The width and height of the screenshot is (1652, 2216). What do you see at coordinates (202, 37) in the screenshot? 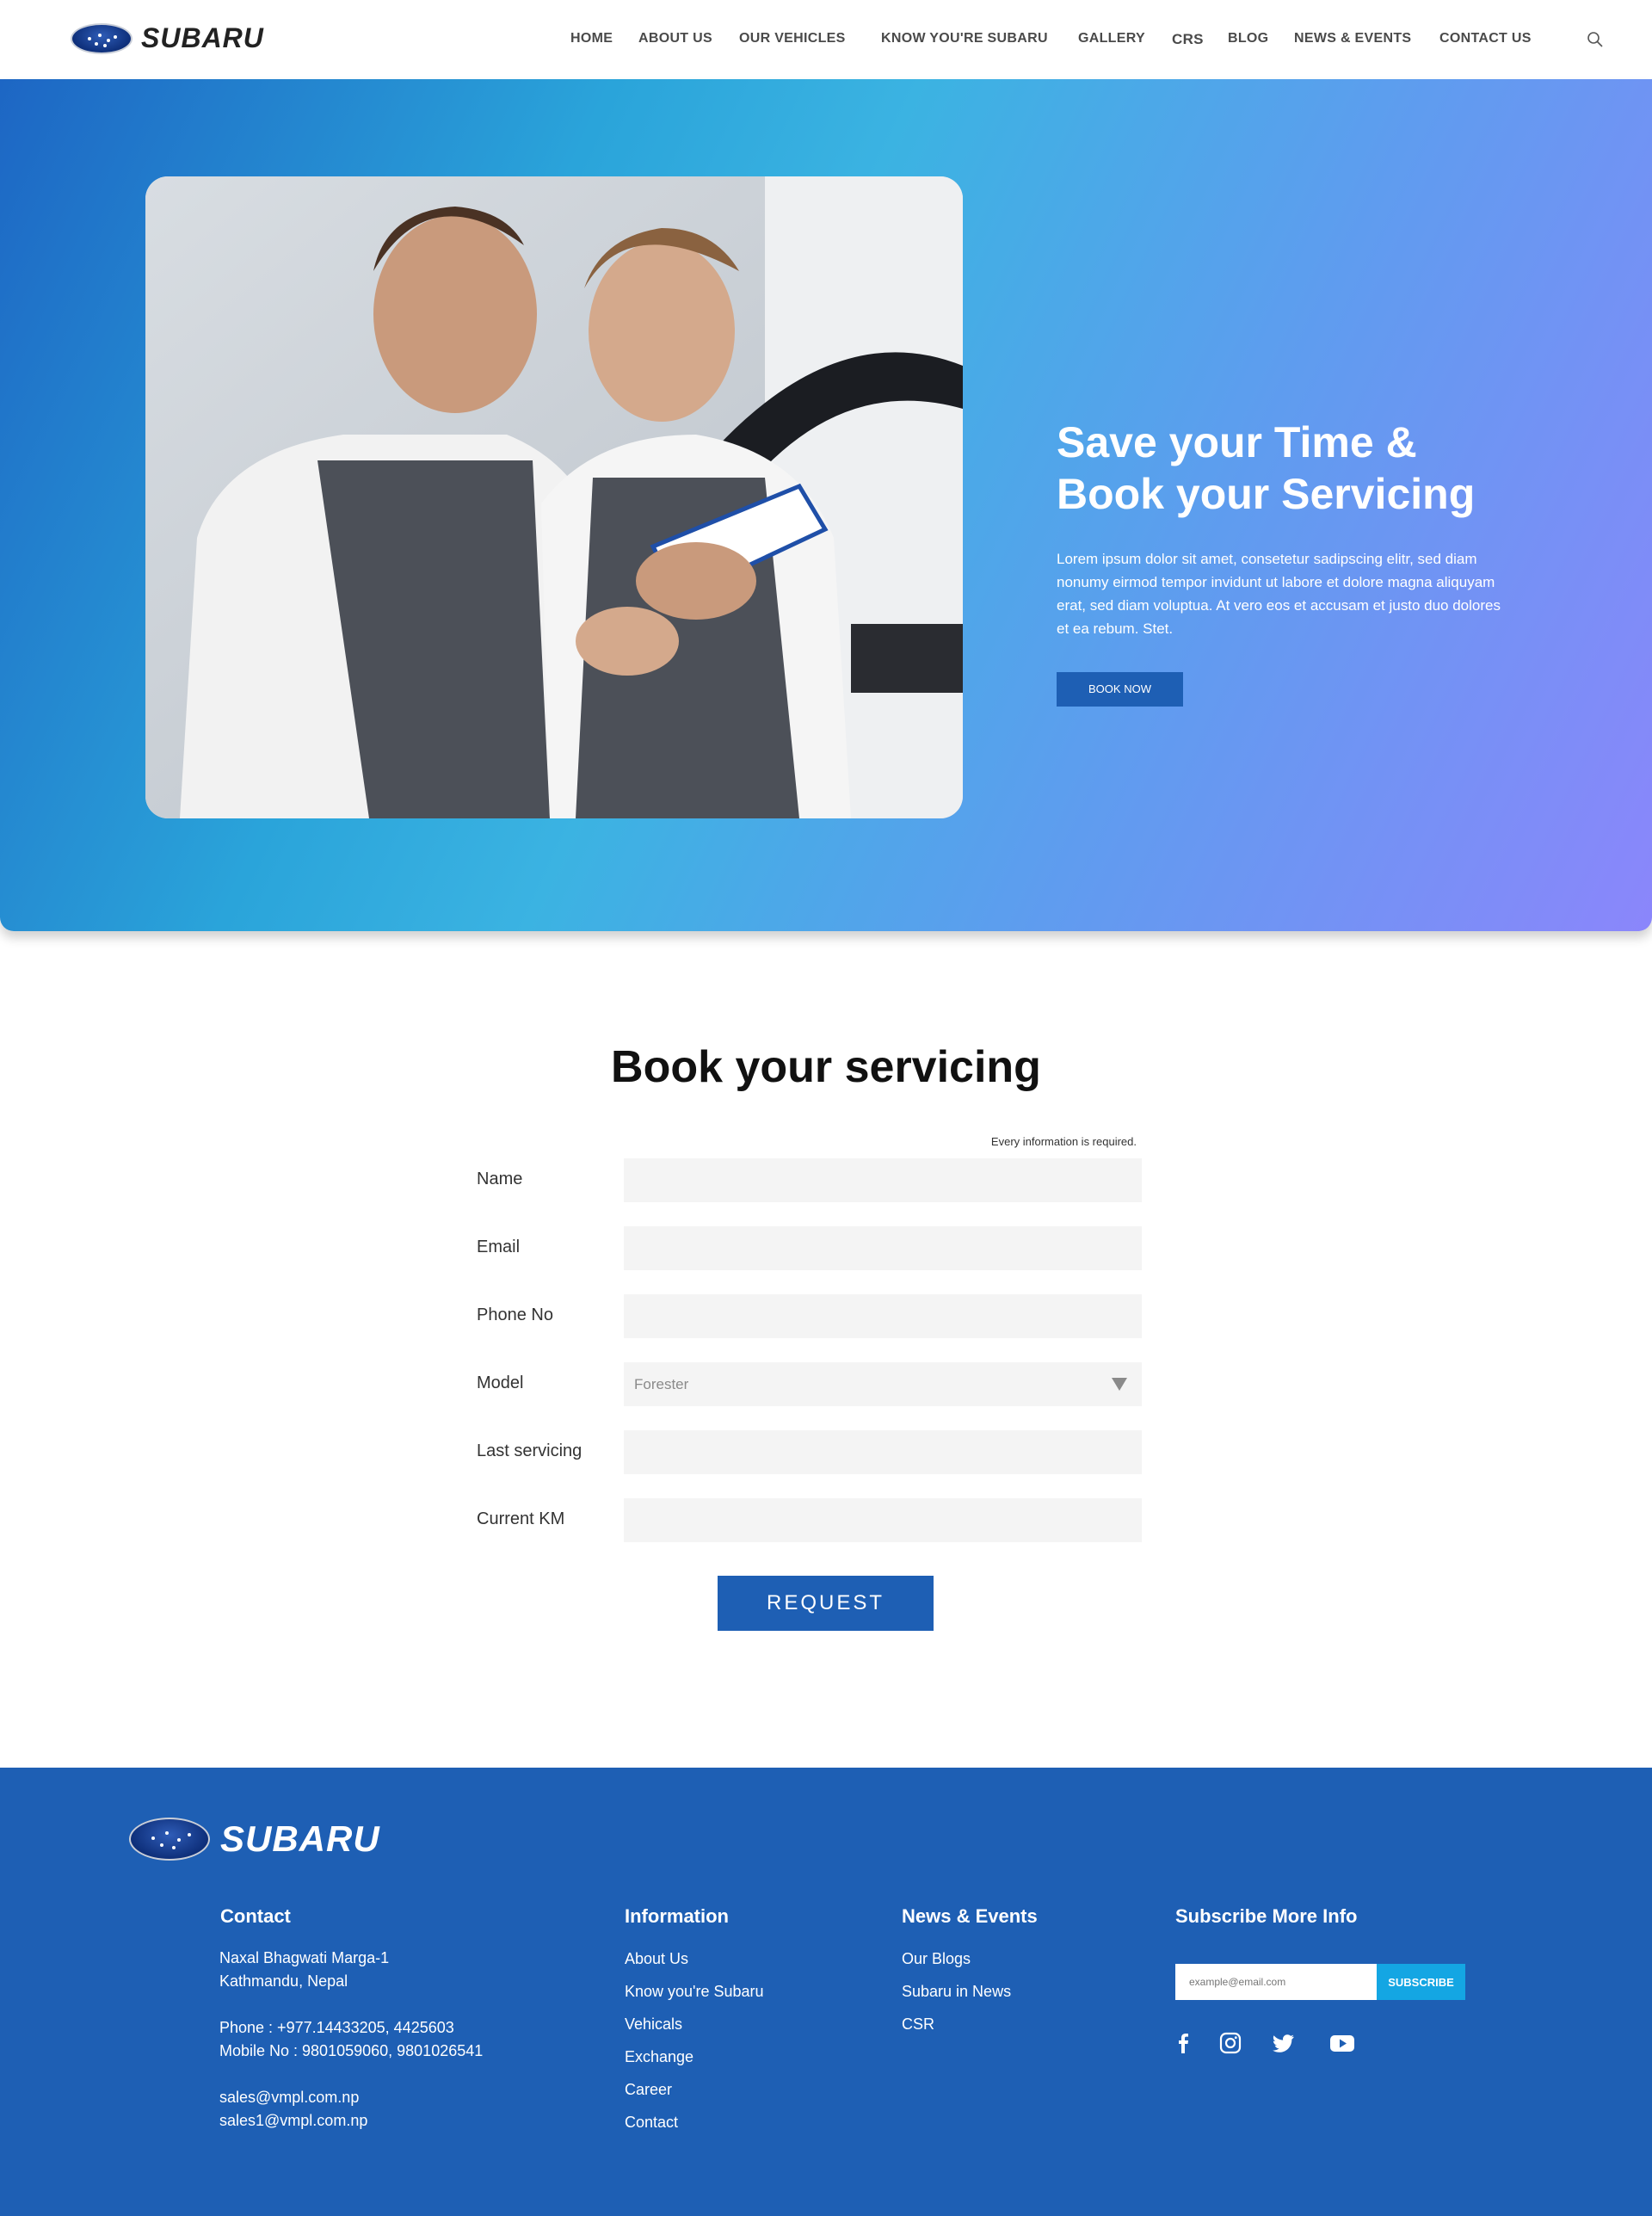
I see `brand-name: SUBARU` at bounding box center [202, 37].